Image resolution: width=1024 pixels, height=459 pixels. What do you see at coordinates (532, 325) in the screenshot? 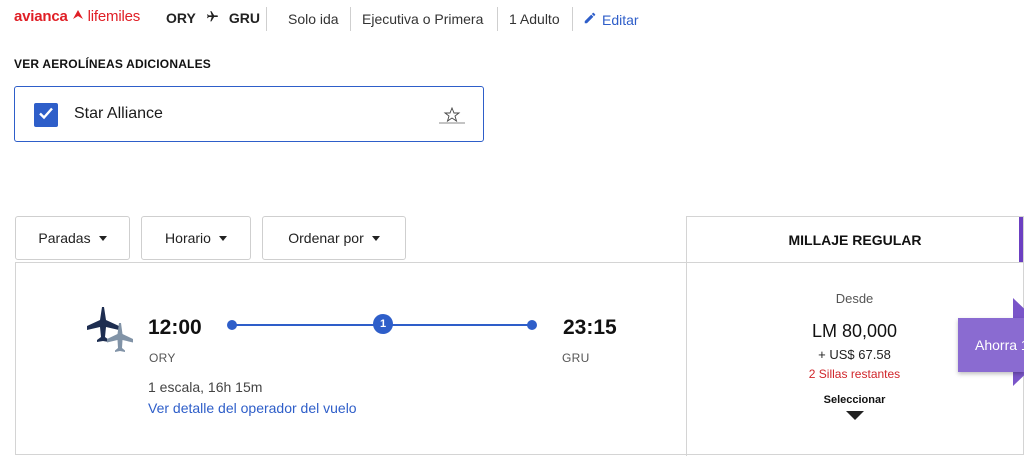
I see `arrival-dot` at bounding box center [532, 325].